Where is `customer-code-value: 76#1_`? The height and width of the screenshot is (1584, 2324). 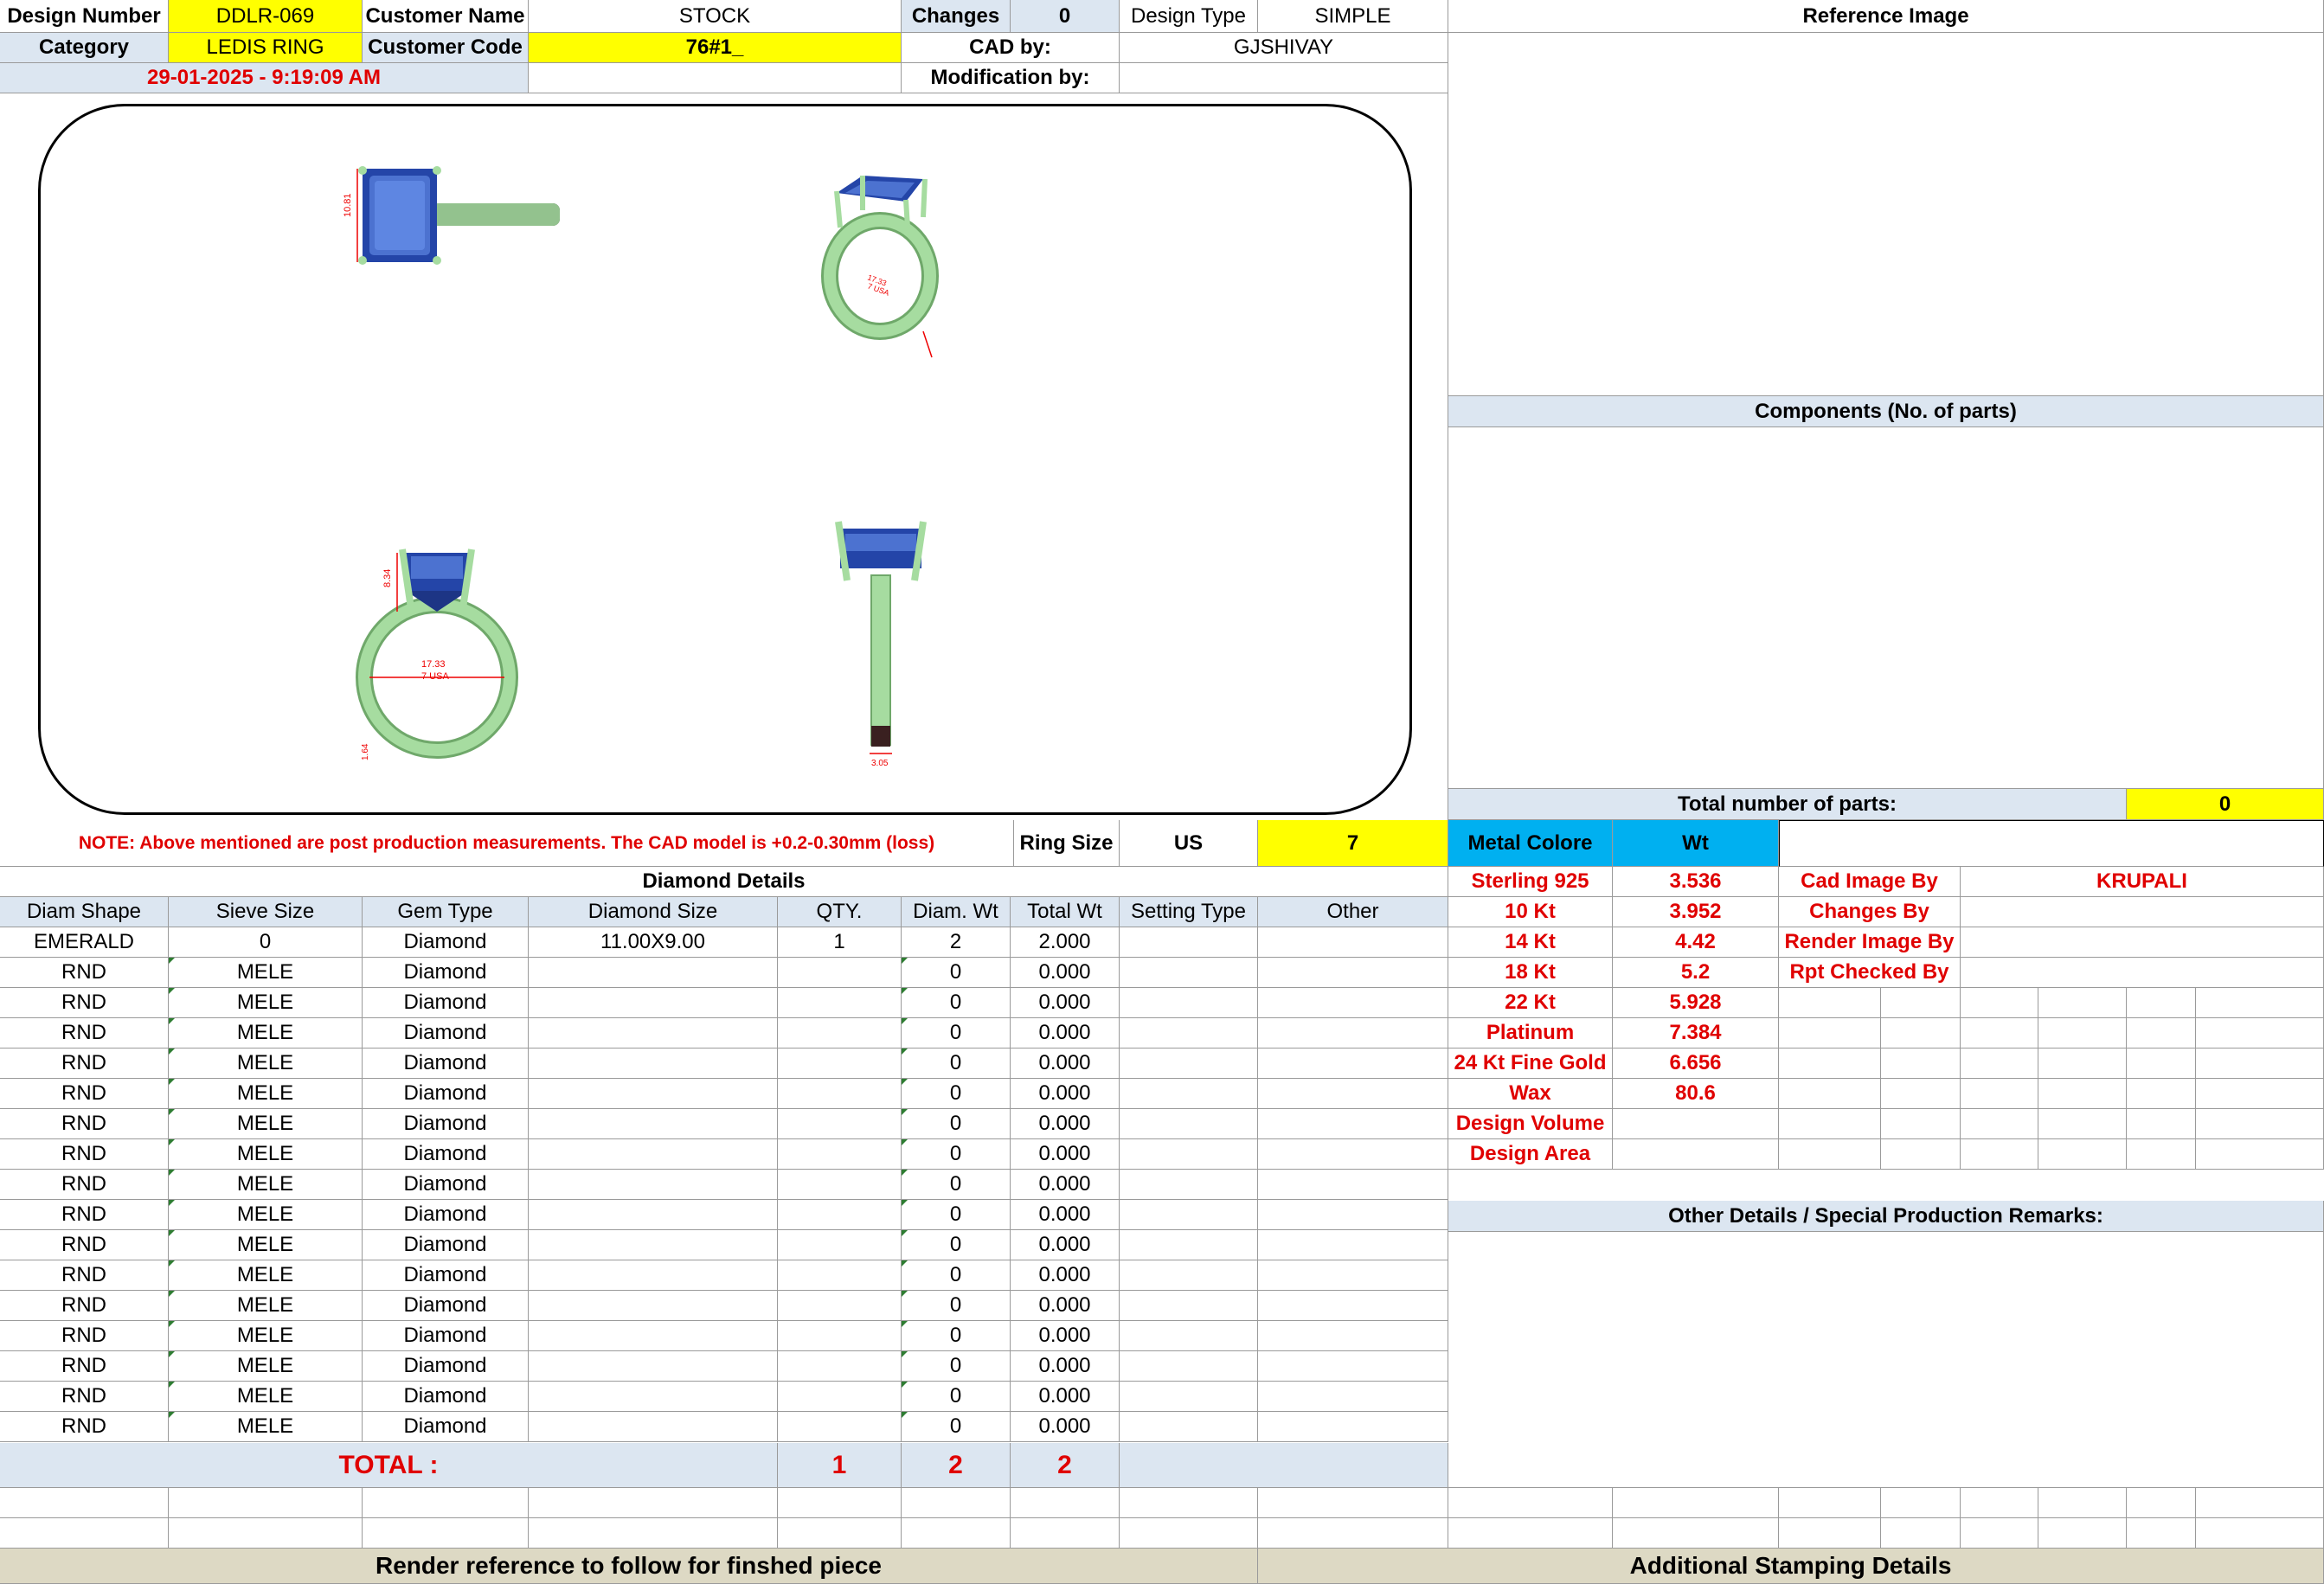
customer-code-value: 76#1_ is located at coordinates (715, 48).